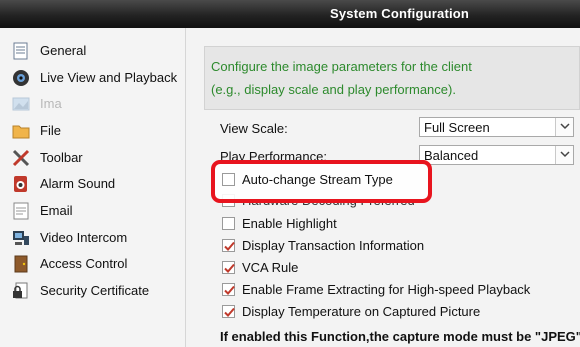 This screenshot has width=580, height=347. What do you see at coordinates (400, 13) in the screenshot?
I see `window-title: System Configuration` at bounding box center [400, 13].